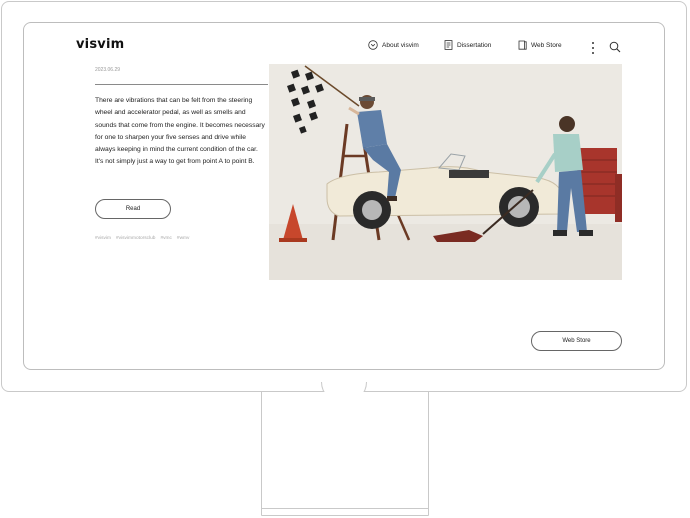 The height and width of the screenshot is (518, 690). Describe the element at coordinates (345, 512) in the screenshot. I see `monitor-stand-foot` at that location.